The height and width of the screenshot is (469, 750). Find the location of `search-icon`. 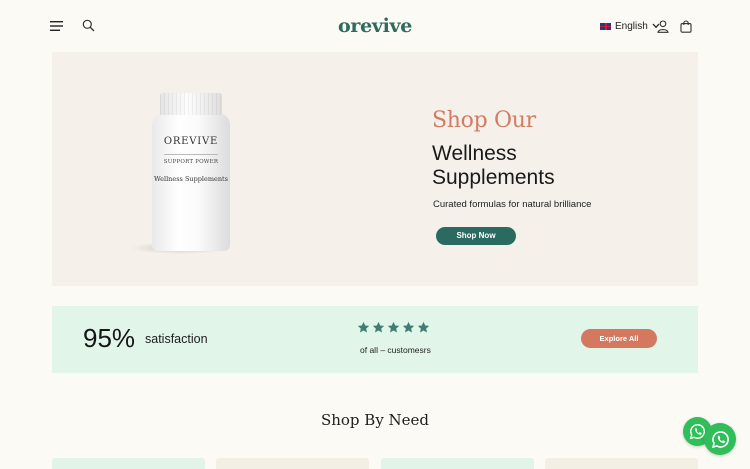

search-icon is located at coordinates (88, 25).